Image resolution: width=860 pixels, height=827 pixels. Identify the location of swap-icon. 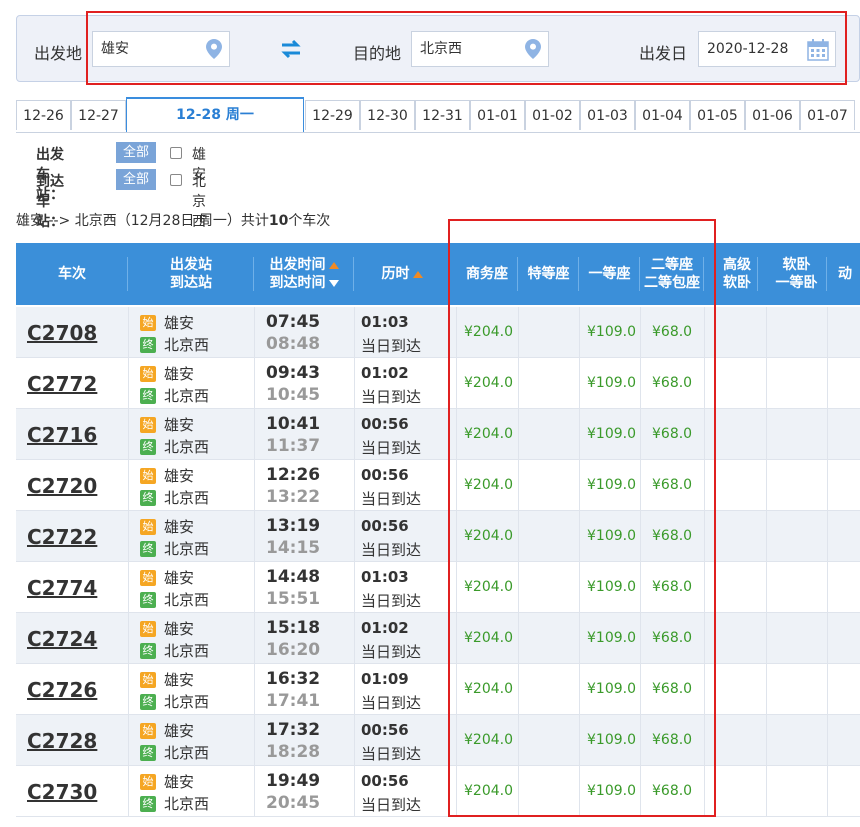
(291, 49).